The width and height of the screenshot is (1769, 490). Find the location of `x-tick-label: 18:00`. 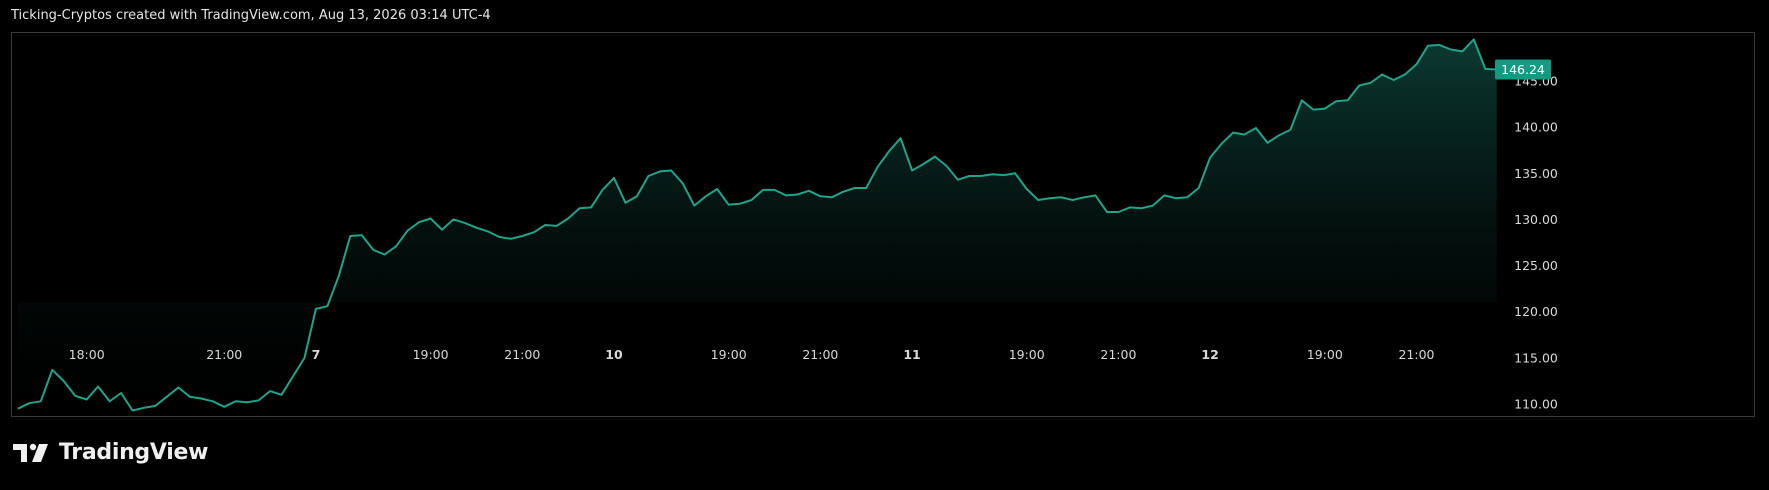

x-tick-label: 18:00 is located at coordinates (87, 354).